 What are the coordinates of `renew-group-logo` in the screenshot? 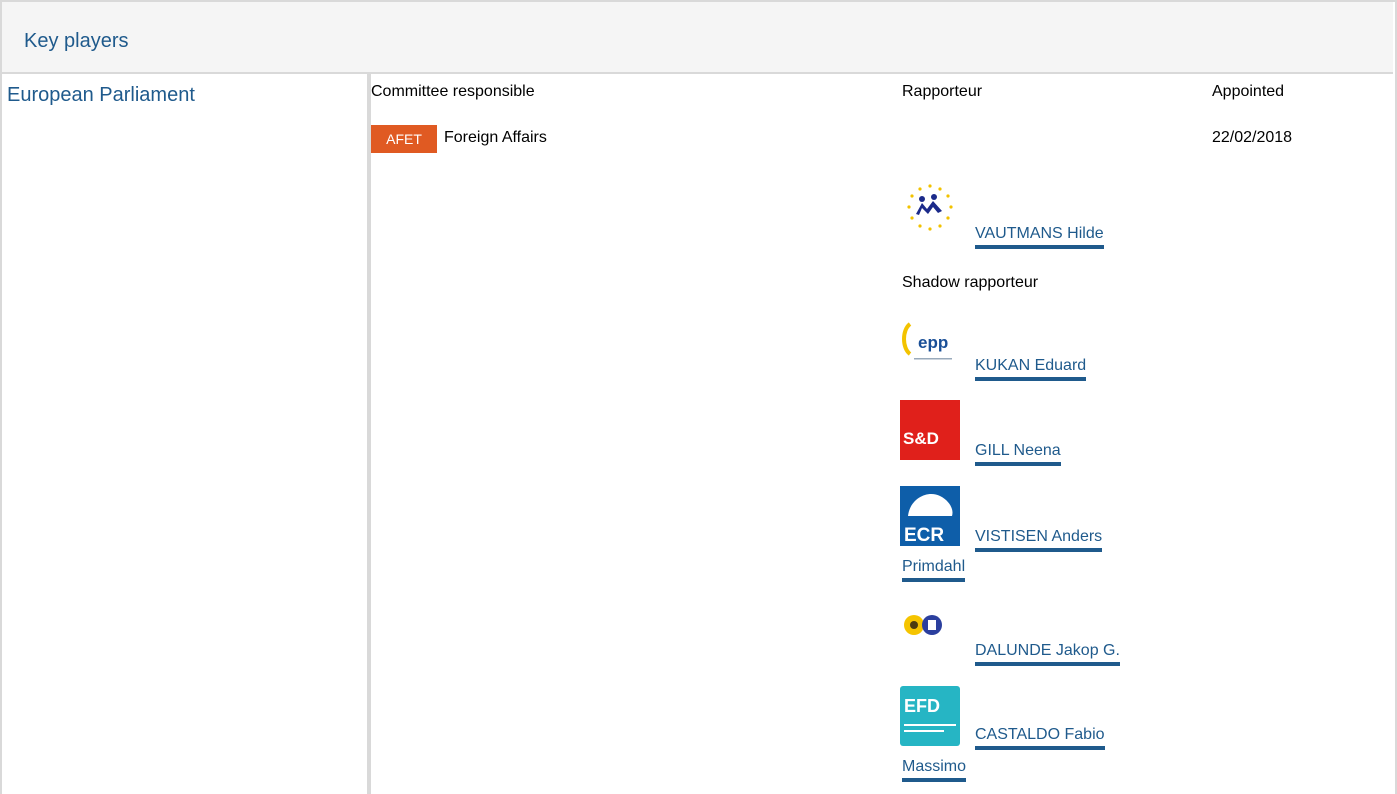 It's located at (930, 210).